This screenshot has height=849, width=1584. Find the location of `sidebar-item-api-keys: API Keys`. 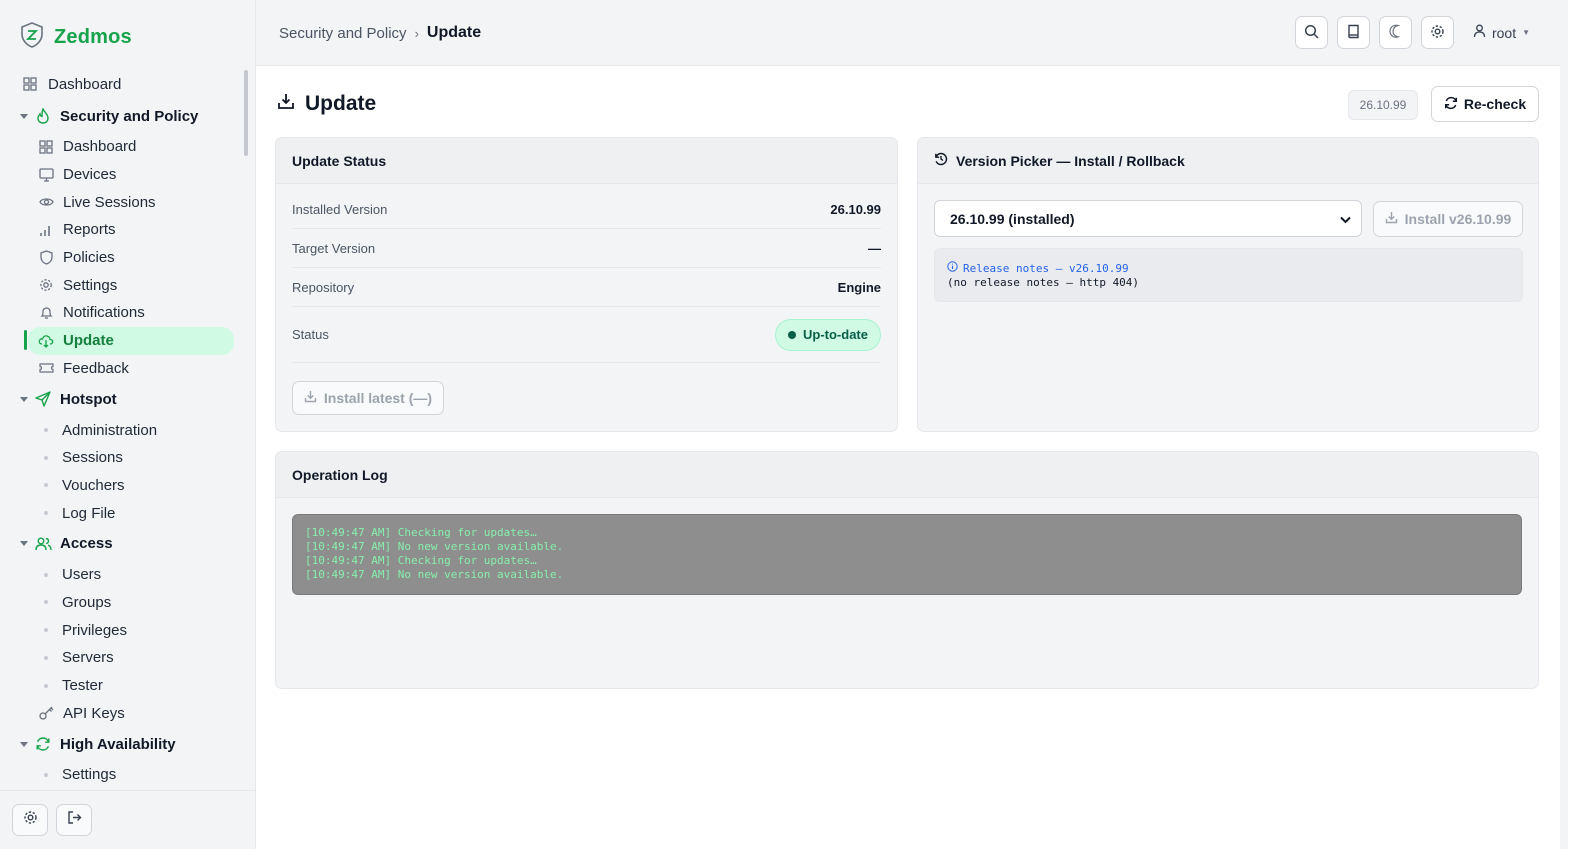

sidebar-item-api-keys: API Keys is located at coordinates (124, 713).